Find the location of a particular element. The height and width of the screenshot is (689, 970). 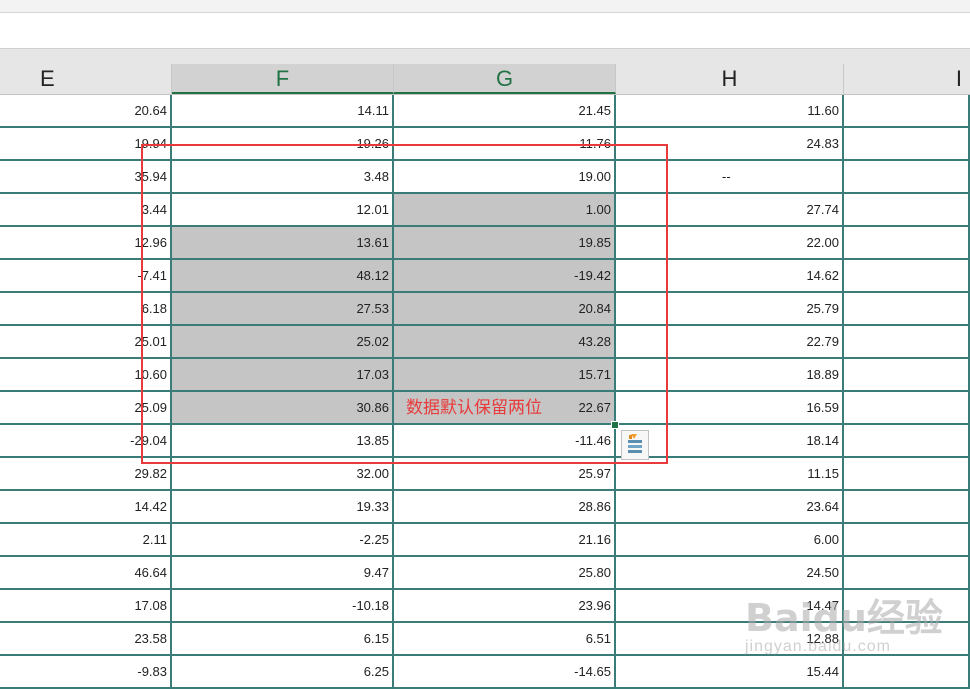

cell-g: 23.96 is located at coordinates (505, 606).